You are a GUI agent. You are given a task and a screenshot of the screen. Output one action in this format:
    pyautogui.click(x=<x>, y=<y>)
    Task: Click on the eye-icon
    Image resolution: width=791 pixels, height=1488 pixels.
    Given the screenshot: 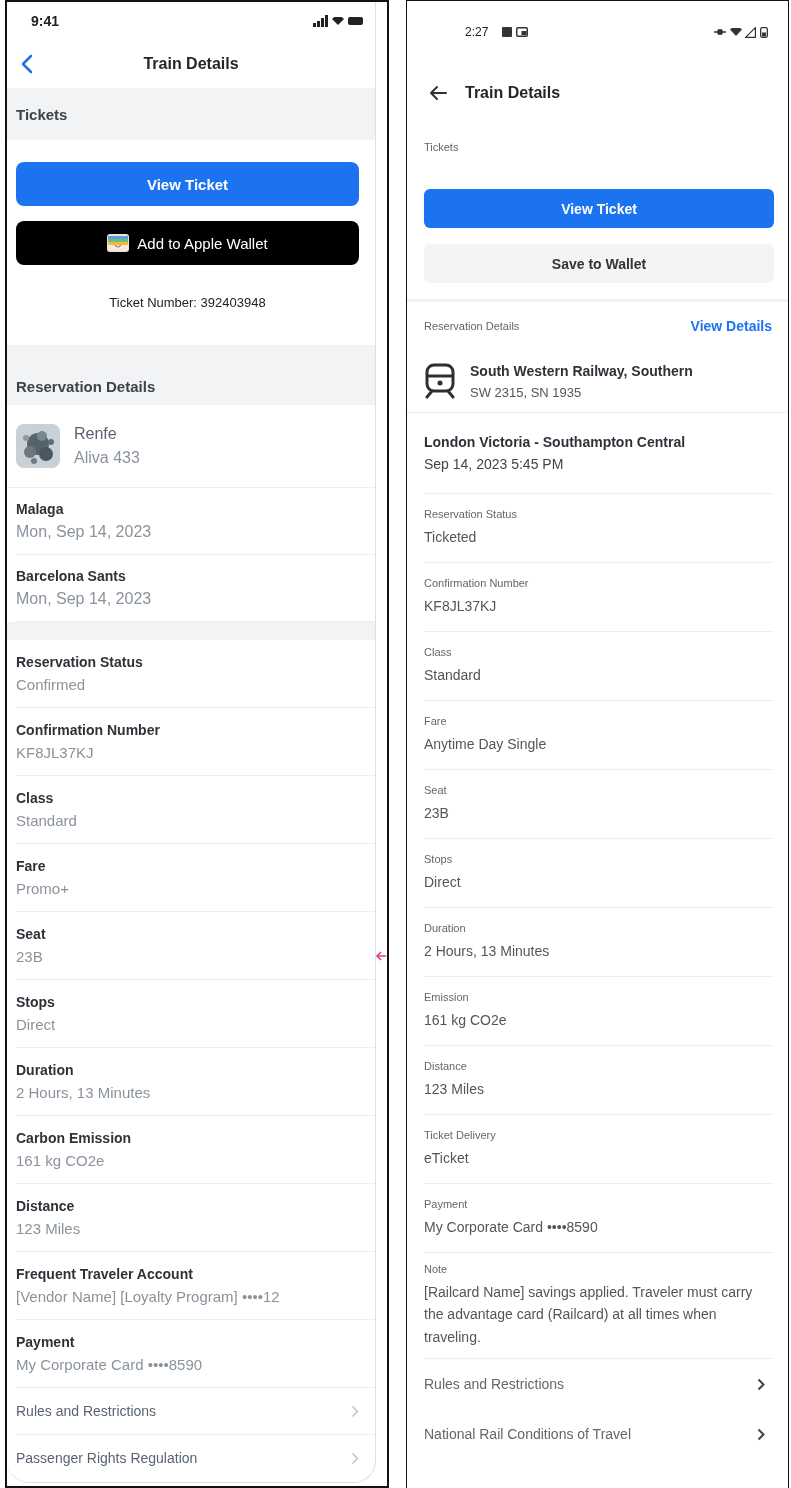 What is the action you would take?
    pyautogui.click(x=720, y=32)
    